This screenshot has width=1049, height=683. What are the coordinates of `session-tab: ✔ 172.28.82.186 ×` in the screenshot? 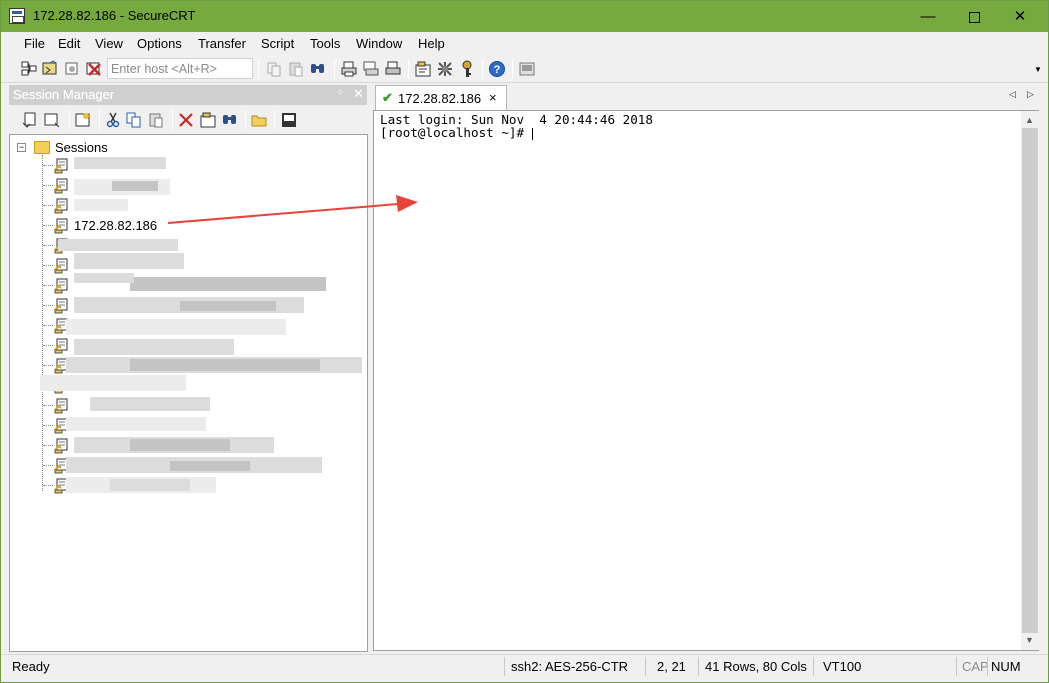 It's located at (441, 98).